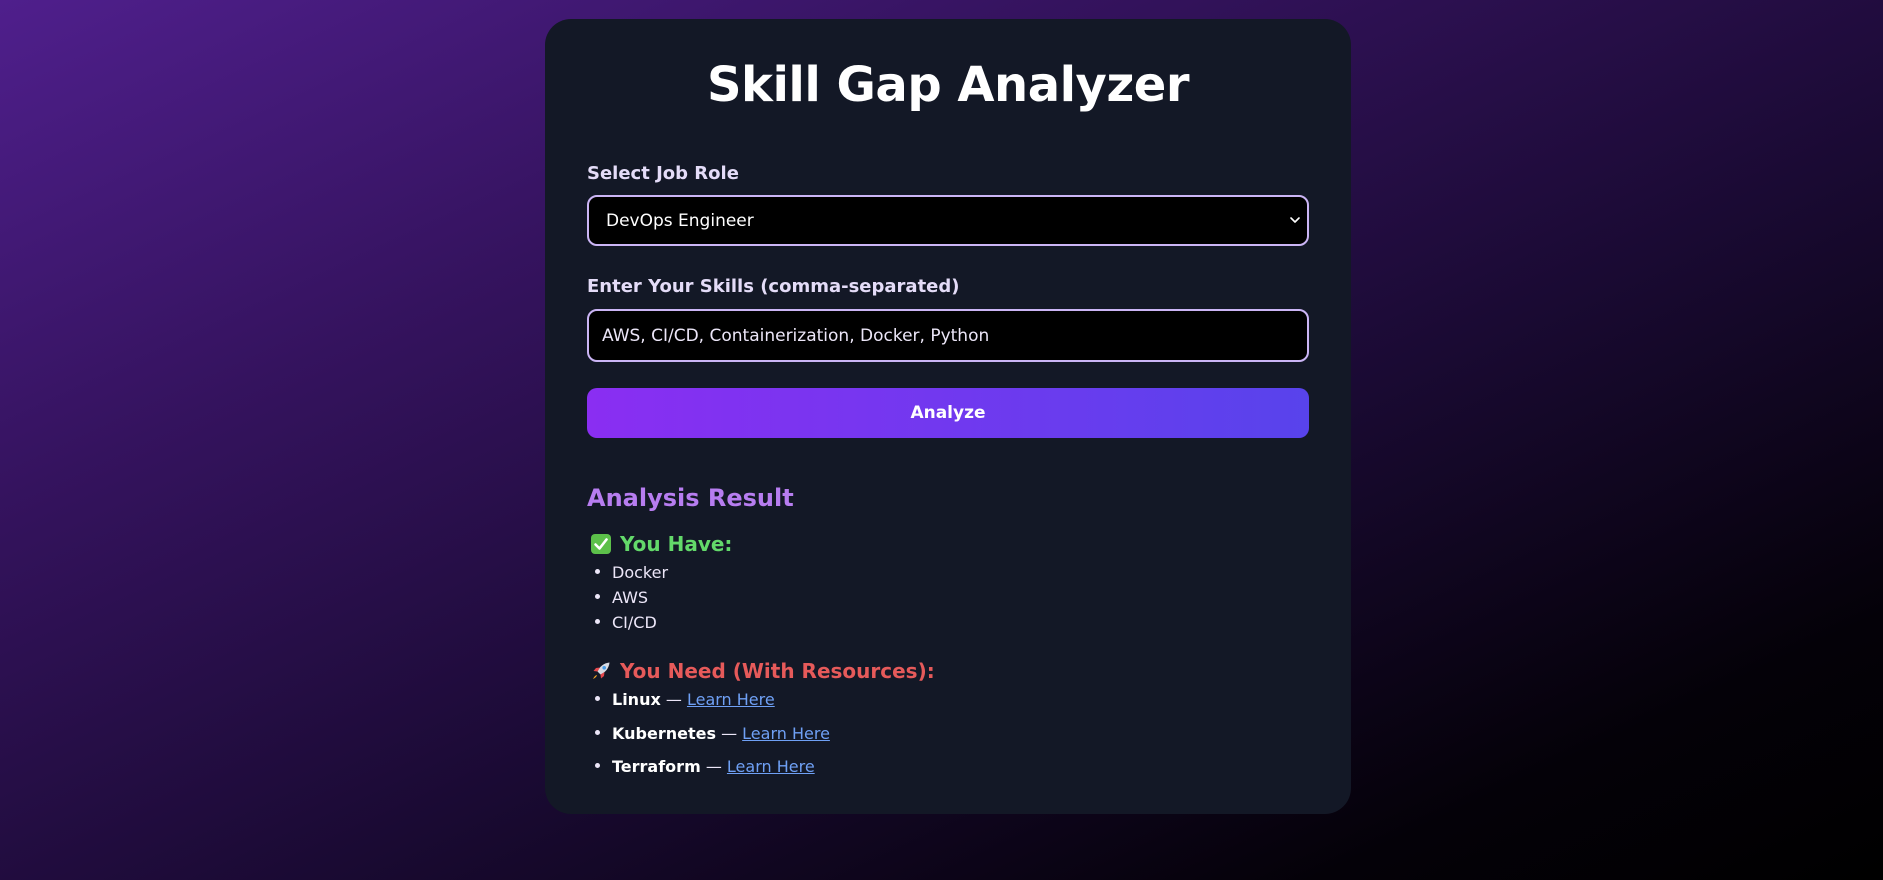 The height and width of the screenshot is (880, 1883). I want to click on rocket-icon, so click(601, 670).